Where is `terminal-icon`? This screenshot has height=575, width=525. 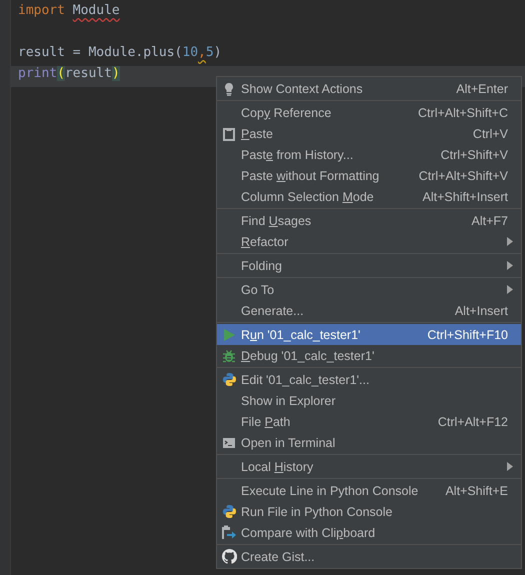 terminal-icon is located at coordinates (229, 443).